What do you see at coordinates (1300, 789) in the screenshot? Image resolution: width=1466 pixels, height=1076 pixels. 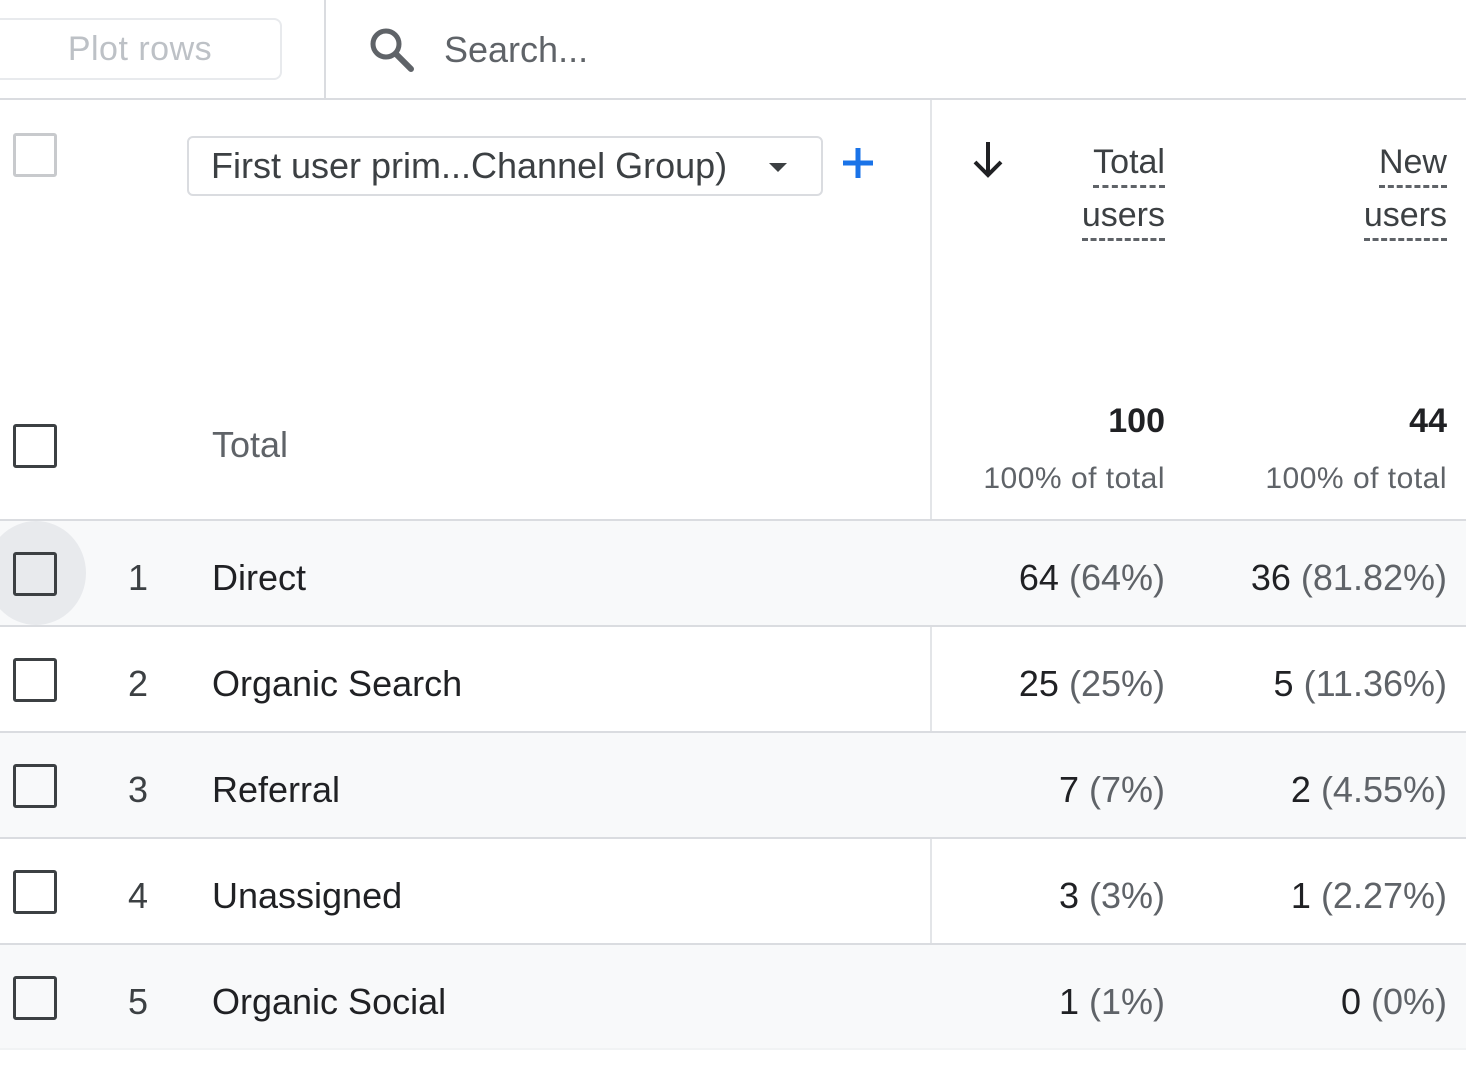 I see `row-value: 2` at bounding box center [1300, 789].